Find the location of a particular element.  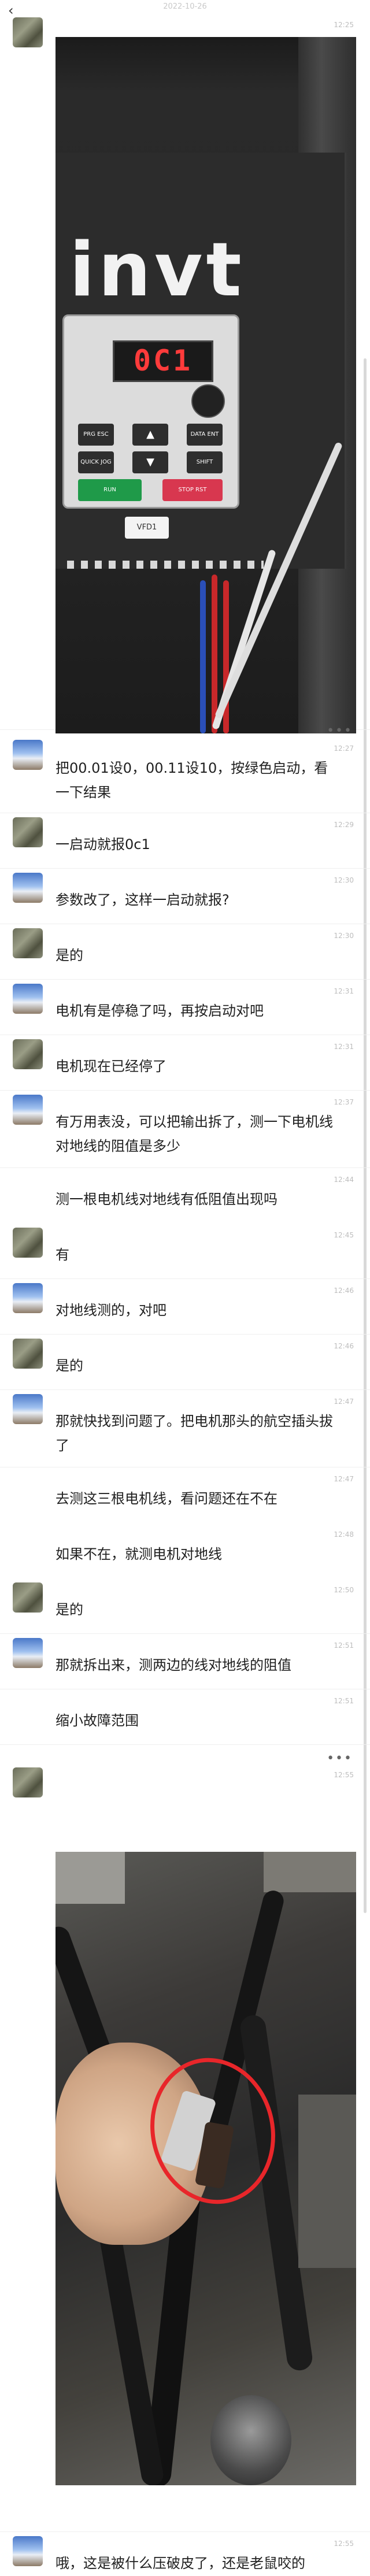

message-item: 12:29 一启动就报0c1 is located at coordinates (185, 841).